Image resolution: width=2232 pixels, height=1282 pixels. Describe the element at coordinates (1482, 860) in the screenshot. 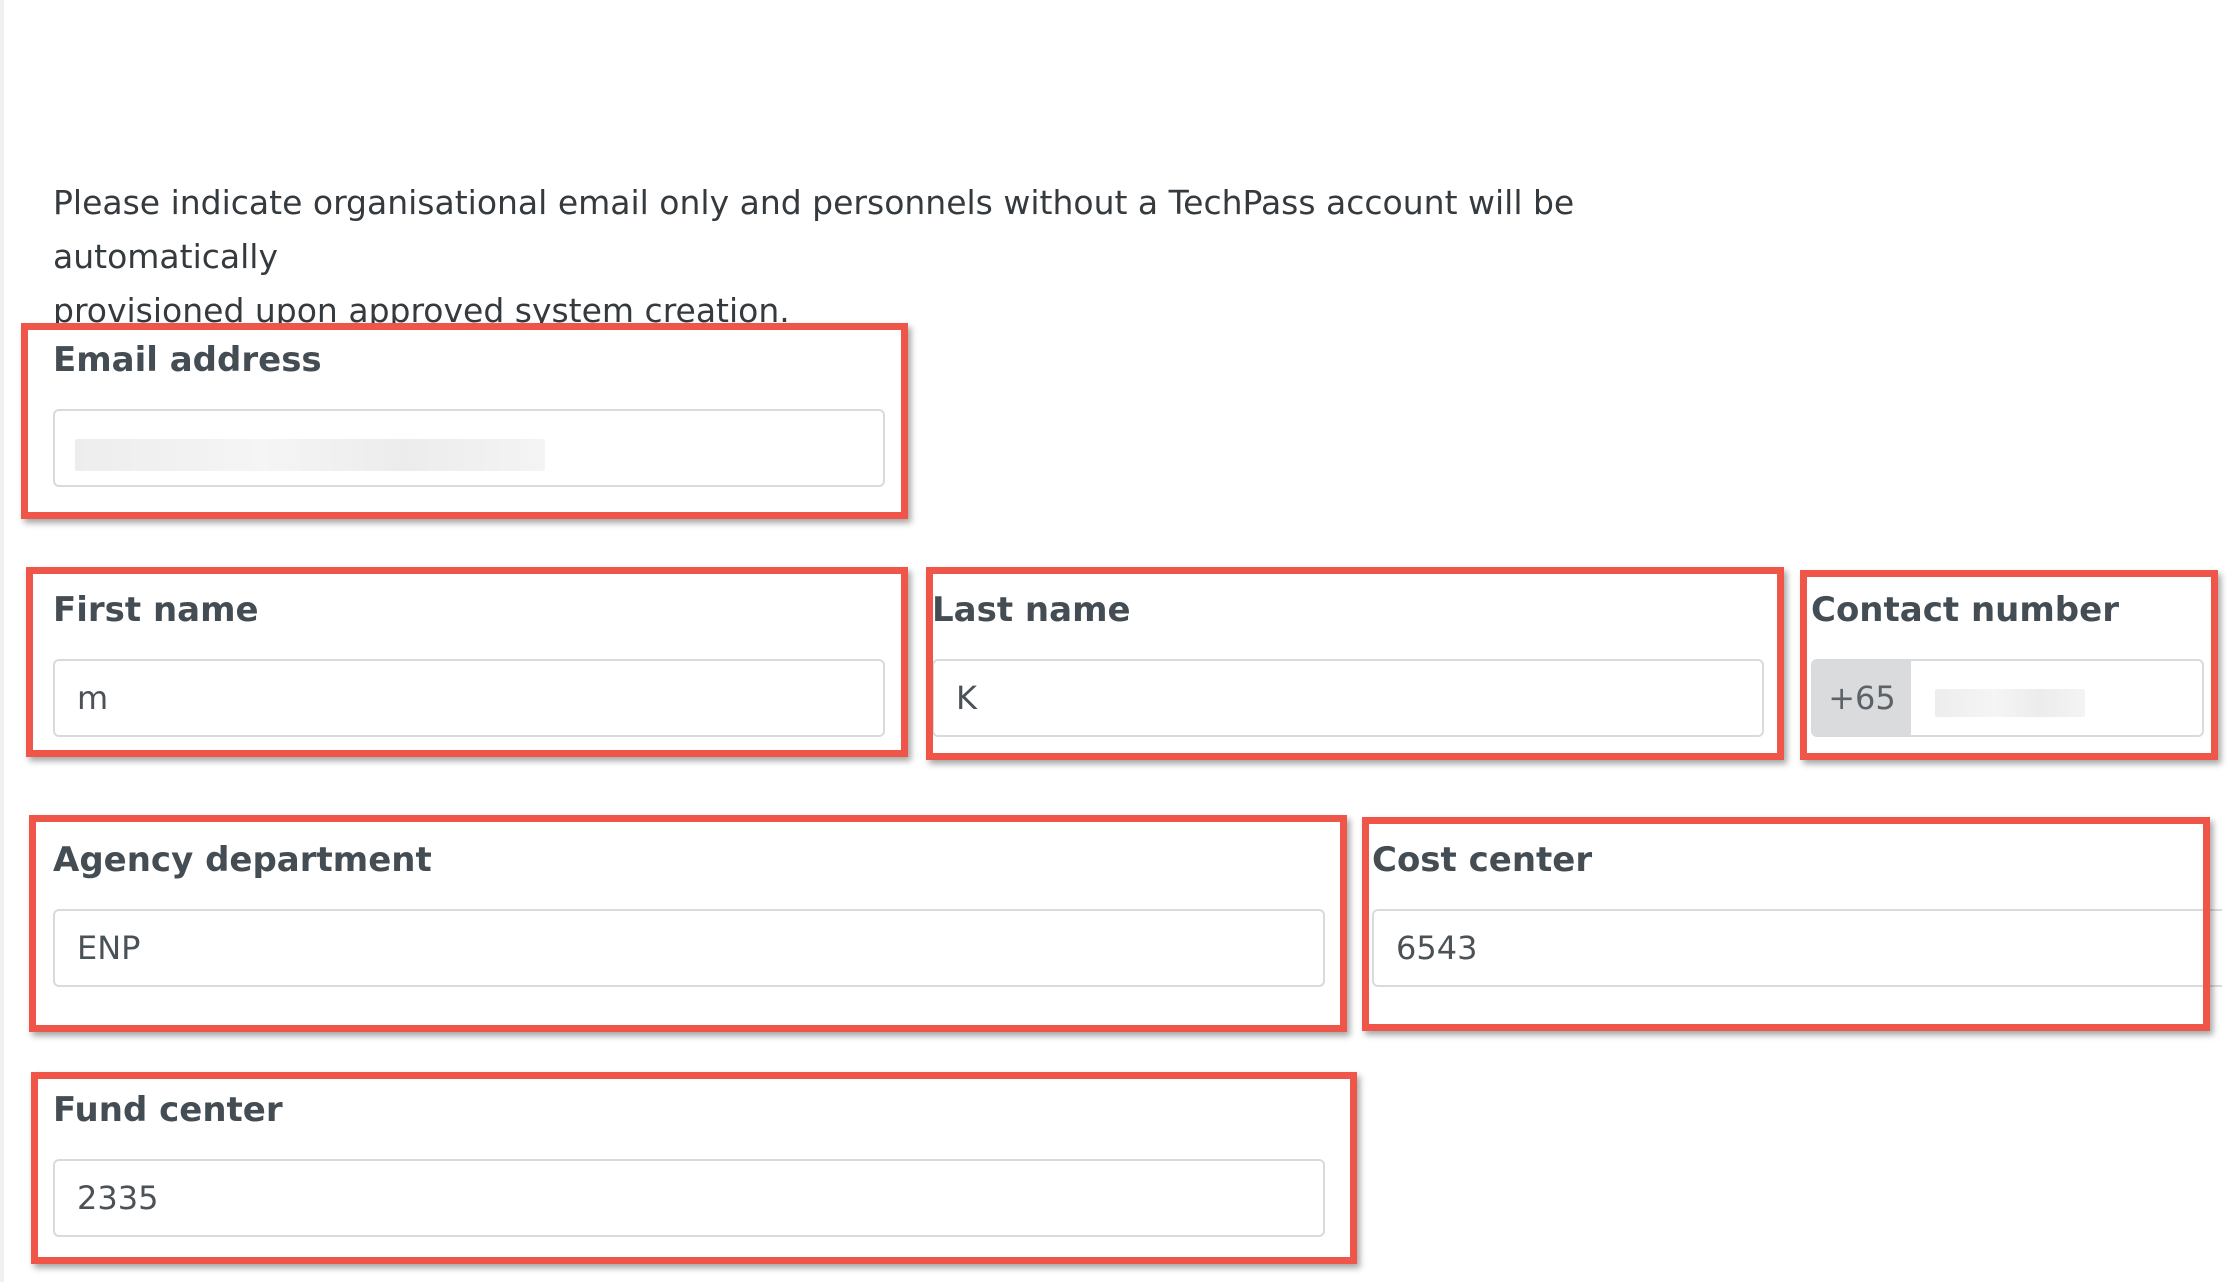

I see `cost-center-label: Cost center` at that location.